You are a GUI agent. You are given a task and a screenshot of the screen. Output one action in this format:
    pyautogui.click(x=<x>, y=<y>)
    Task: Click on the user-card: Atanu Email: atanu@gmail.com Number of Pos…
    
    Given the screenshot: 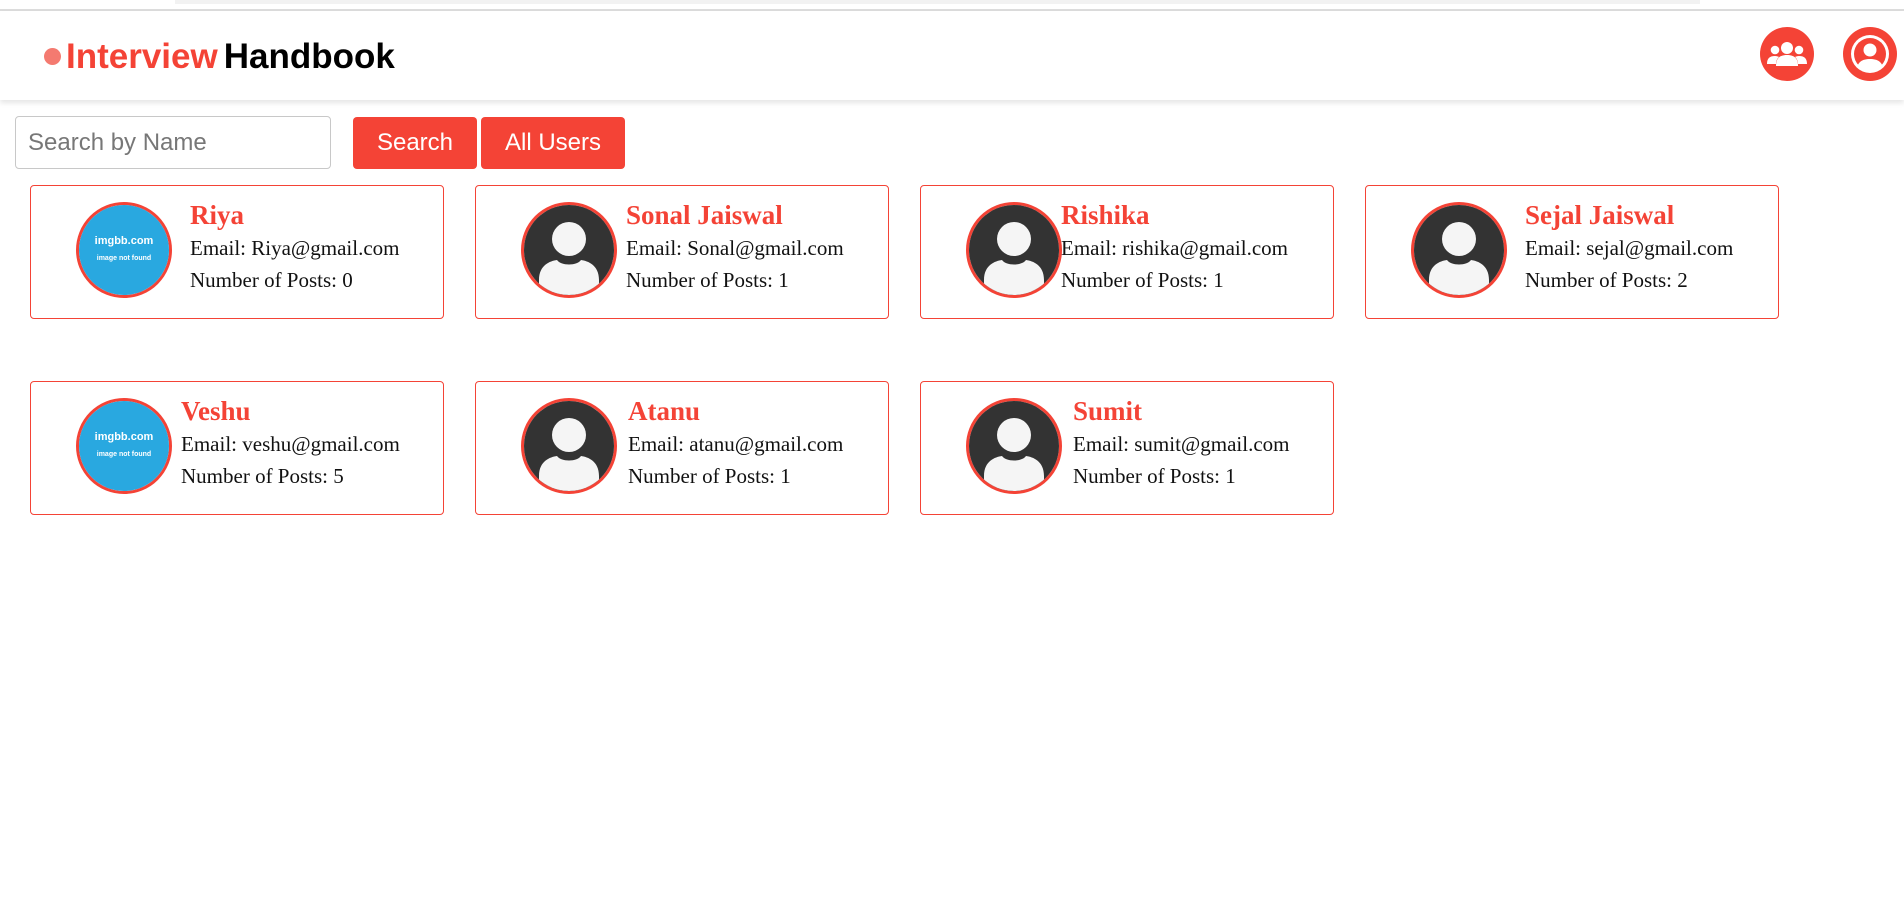 What is the action you would take?
    pyautogui.click(x=682, y=448)
    